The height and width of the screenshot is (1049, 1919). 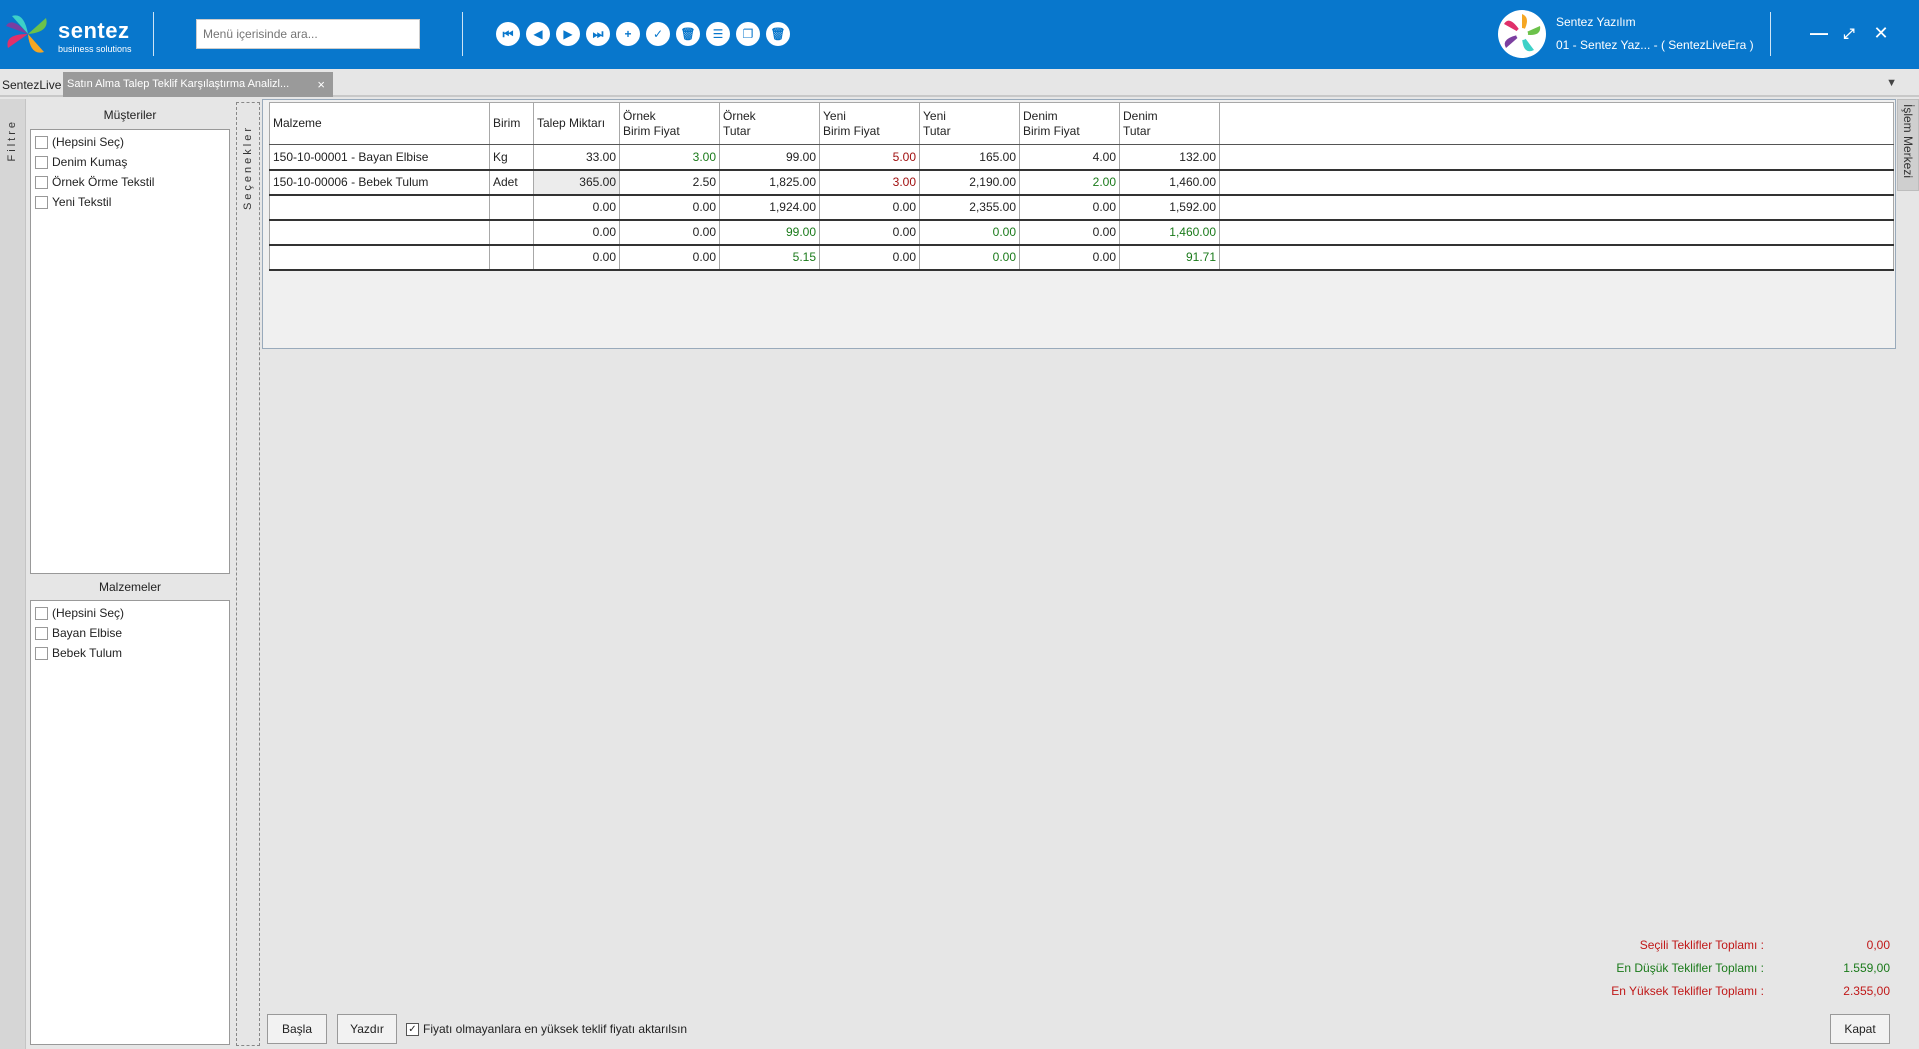 What do you see at coordinates (1860, 1029) in the screenshot?
I see `close-button: Kapat` at bounding box center [1860, 1029].